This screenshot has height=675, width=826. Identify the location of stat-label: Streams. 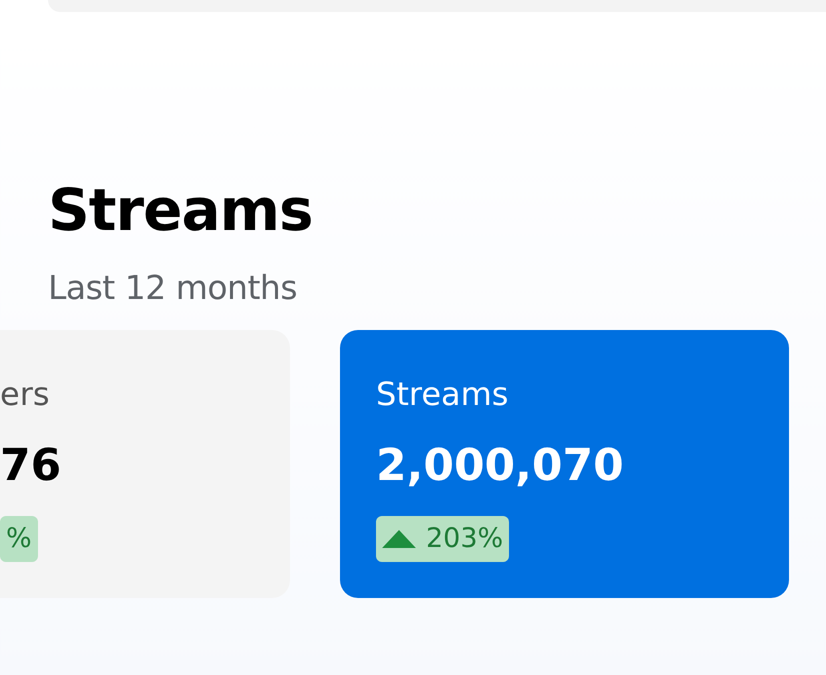
(443, 394).